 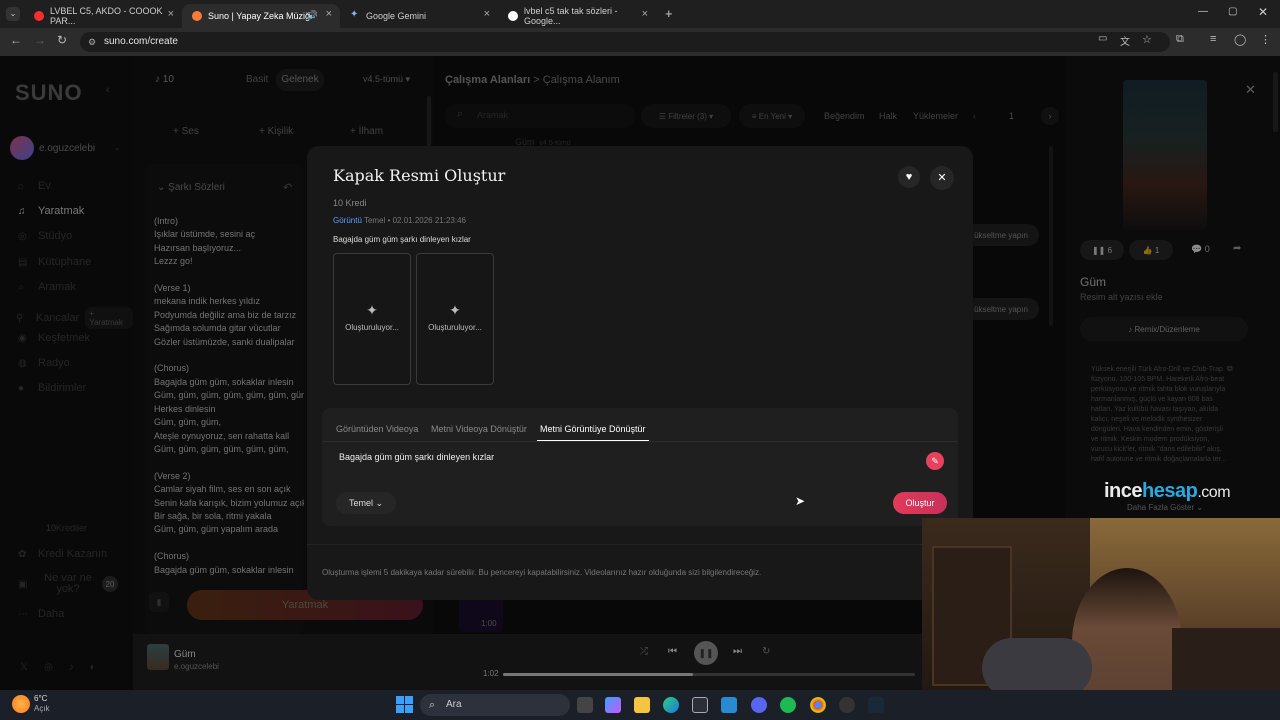 What do you see at coordinates (414, 220) in the screenshot?
I see `meta-text: Temel • 02.01.2026 21:23:46` at bounding box center [414, 220].